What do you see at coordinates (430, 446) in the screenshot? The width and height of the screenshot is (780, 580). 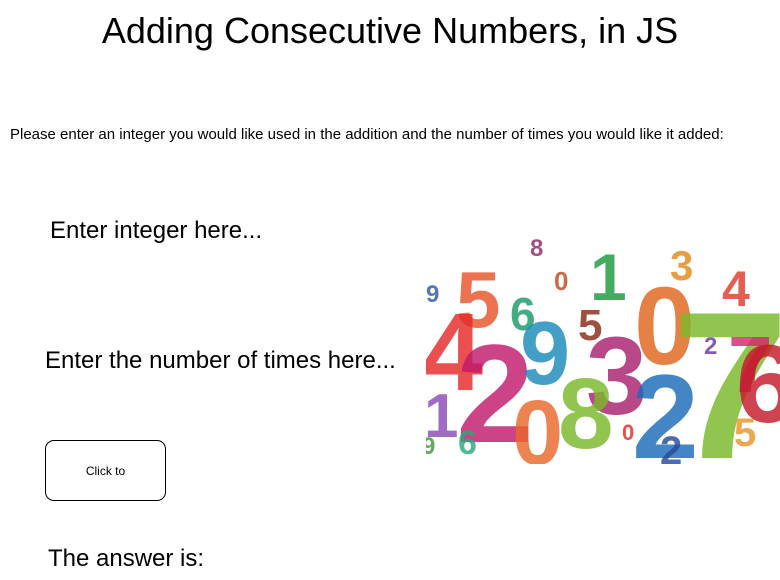 I see `digit-9: 9` at bounding box center [430, 446].